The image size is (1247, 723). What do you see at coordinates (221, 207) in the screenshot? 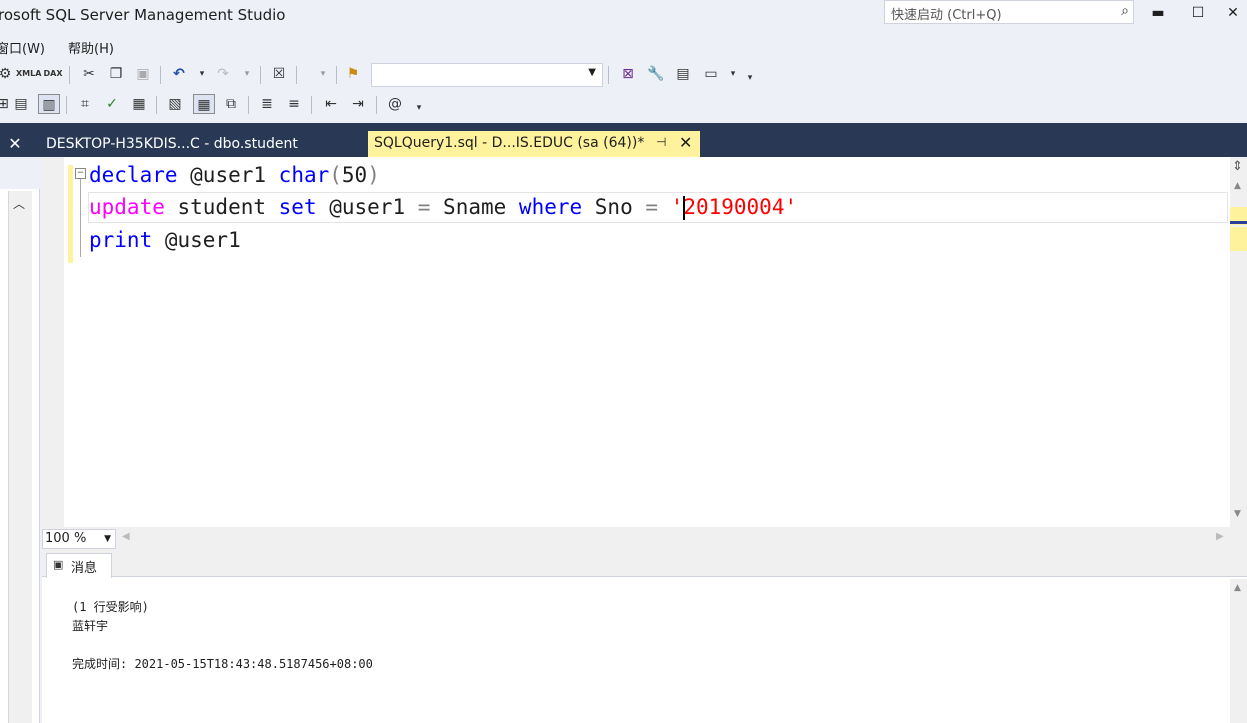
I see `table-text: student` at bounding box center [221, 207].